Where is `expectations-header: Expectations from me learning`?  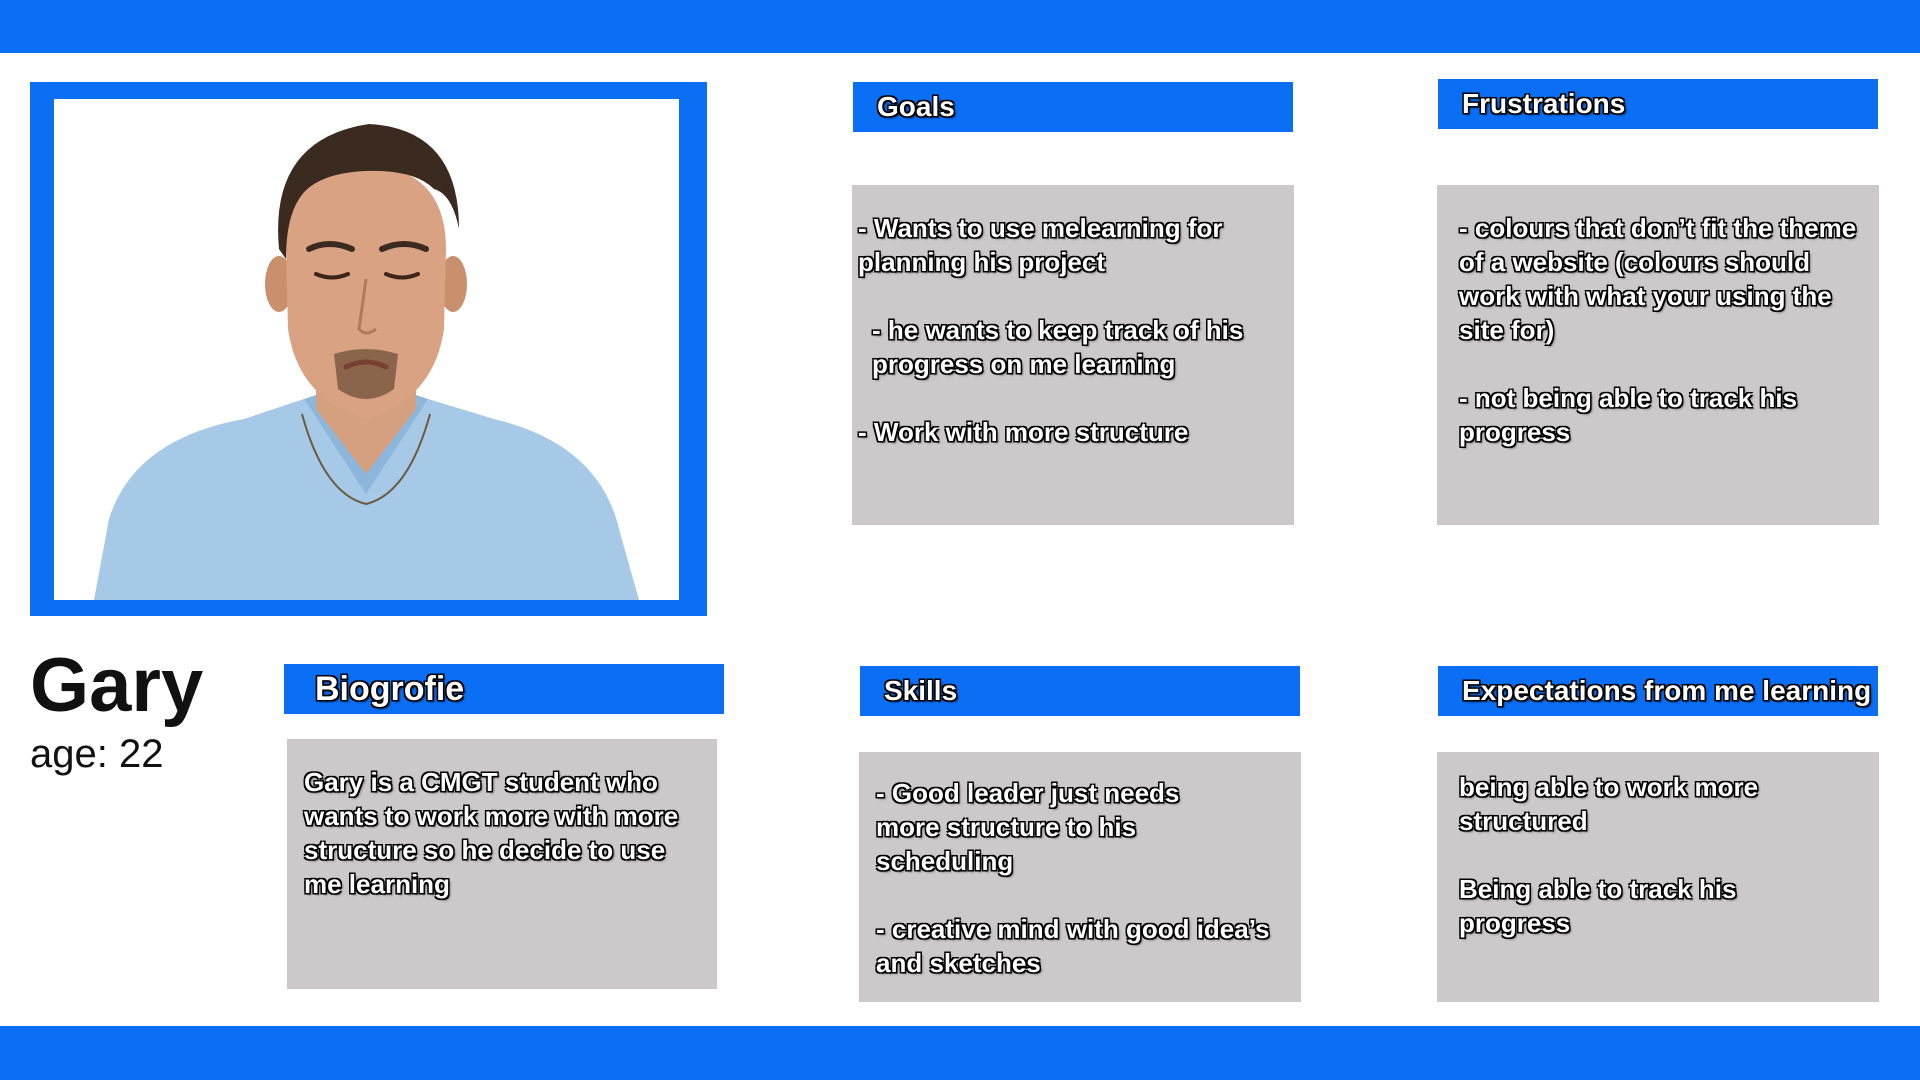
expectations-header: Expectations from me learning is located at coordinates (1658, 691).